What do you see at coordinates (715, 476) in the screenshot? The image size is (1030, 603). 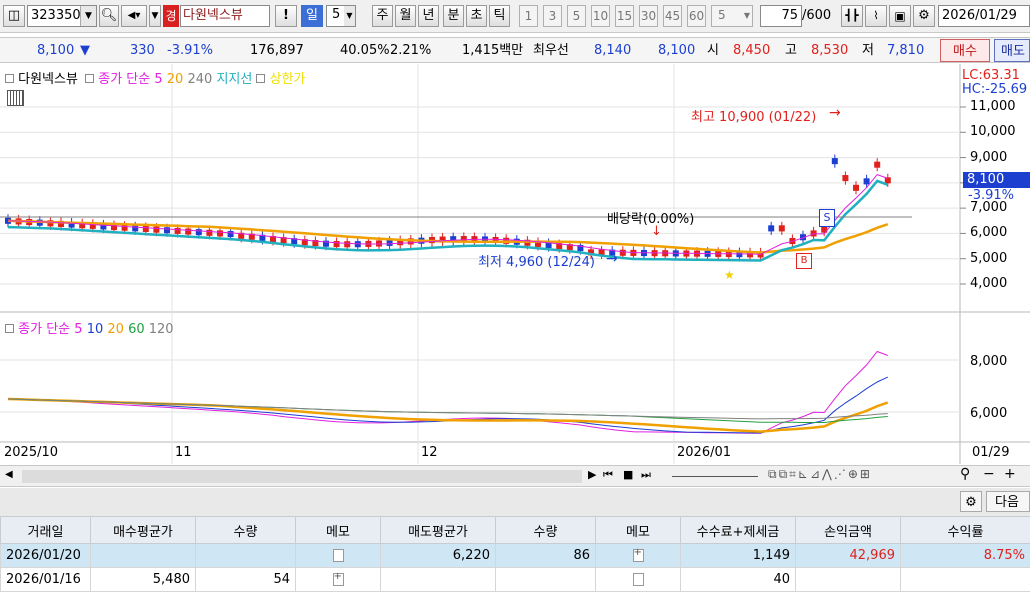 I see `zoom-slider` at bounding box center [715, 476].